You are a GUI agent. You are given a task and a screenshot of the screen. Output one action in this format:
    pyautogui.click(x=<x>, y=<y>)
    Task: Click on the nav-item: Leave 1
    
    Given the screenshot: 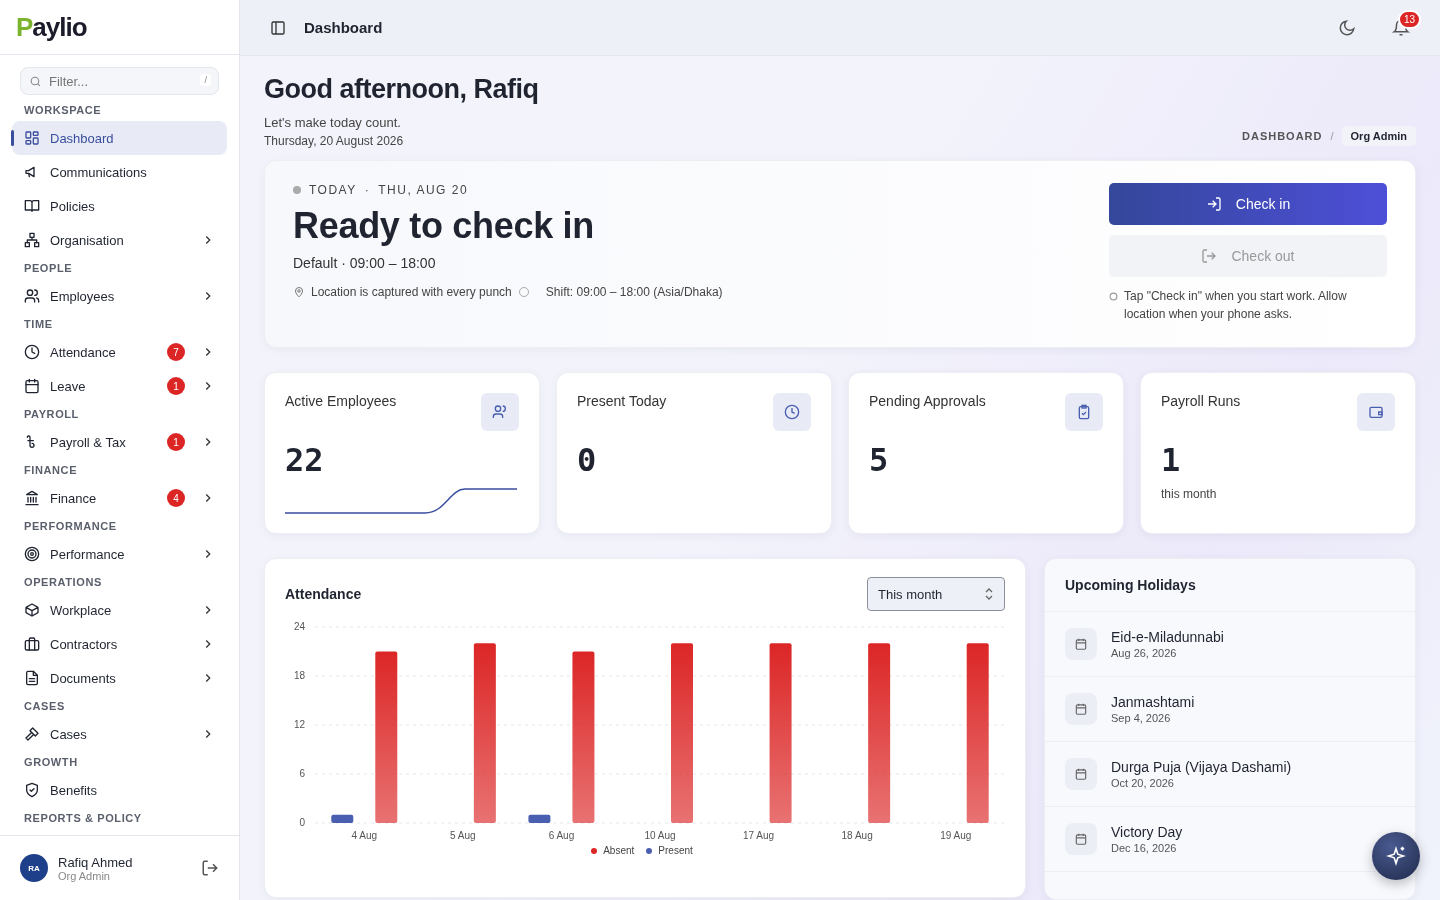 What is the action you would take?
    pyautogui.click(x=119, y=386)
    